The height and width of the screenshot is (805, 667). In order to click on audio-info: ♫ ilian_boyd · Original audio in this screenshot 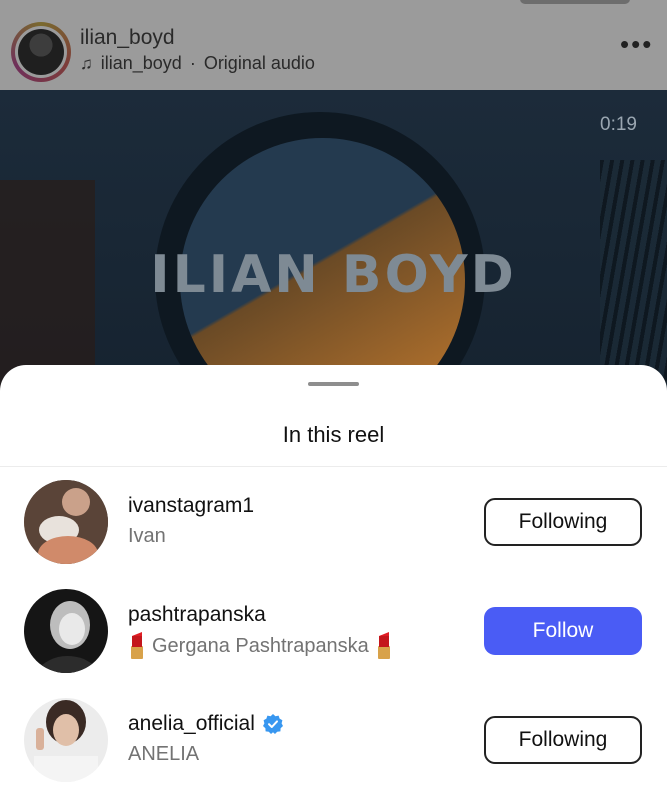, I will do `click(197, 63)`.